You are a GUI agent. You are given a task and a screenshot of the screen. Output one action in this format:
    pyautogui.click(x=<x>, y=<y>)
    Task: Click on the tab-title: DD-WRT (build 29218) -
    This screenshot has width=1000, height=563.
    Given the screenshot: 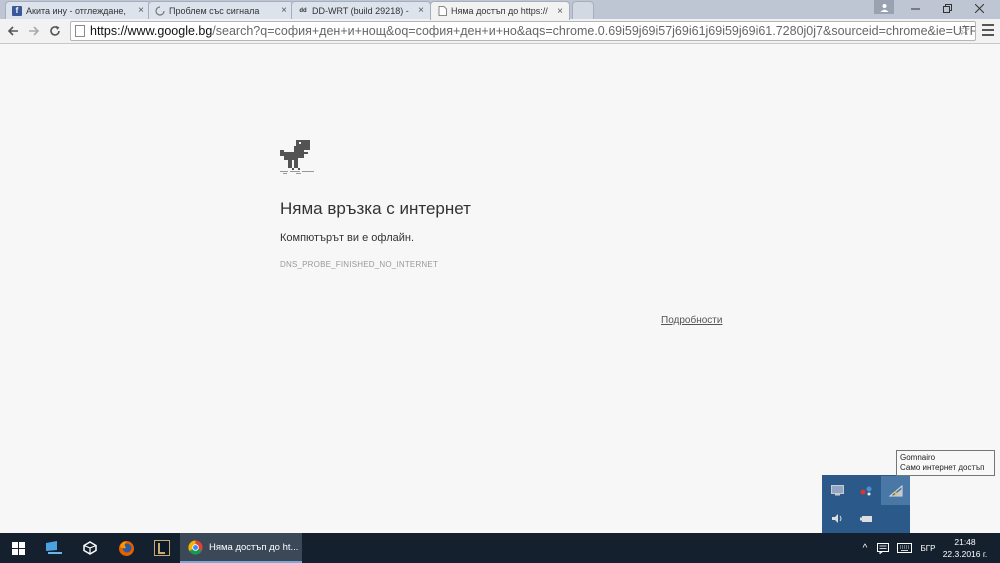 What is the action you would take?
    pyautogui.click(x=360, y=10)
    